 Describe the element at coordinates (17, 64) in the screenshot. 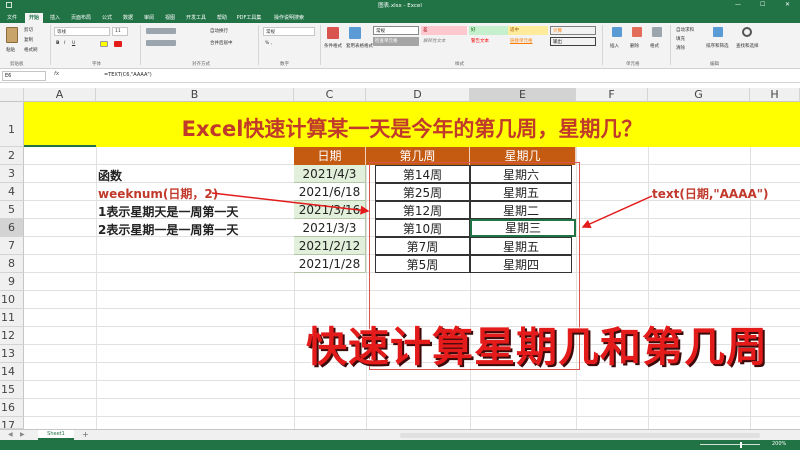

I see `clipboard-group-label: 剪贴板` at that location.